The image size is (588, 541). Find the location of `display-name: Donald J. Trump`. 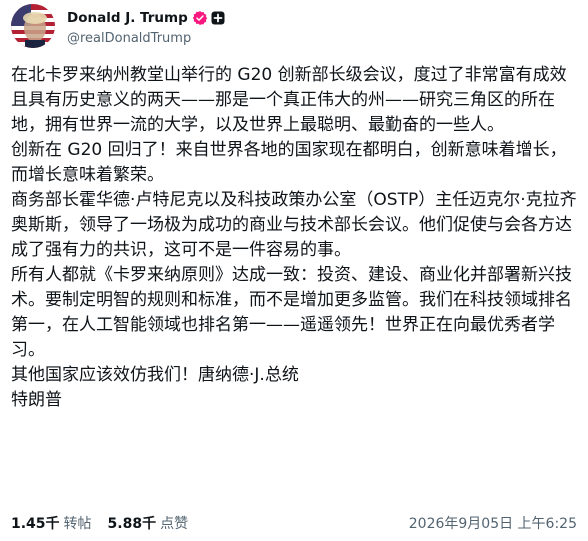

display-name: Donald J. Trump is located at coordinates (127, 18).